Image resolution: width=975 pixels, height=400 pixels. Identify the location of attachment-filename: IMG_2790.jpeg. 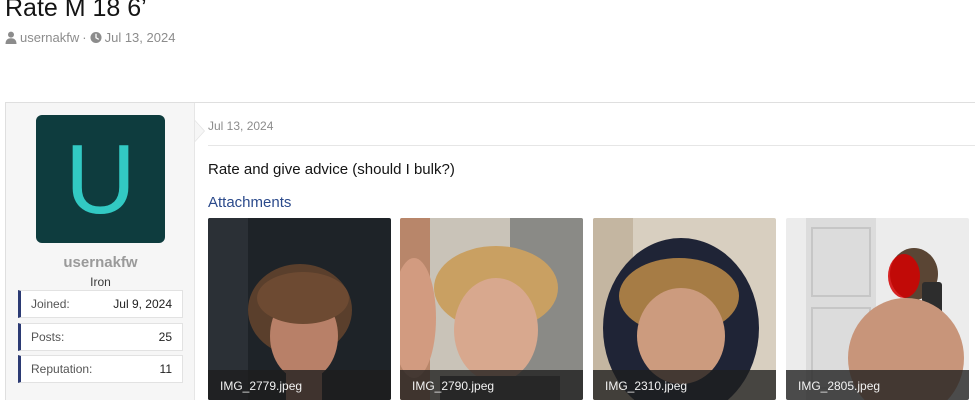
(491, 385).